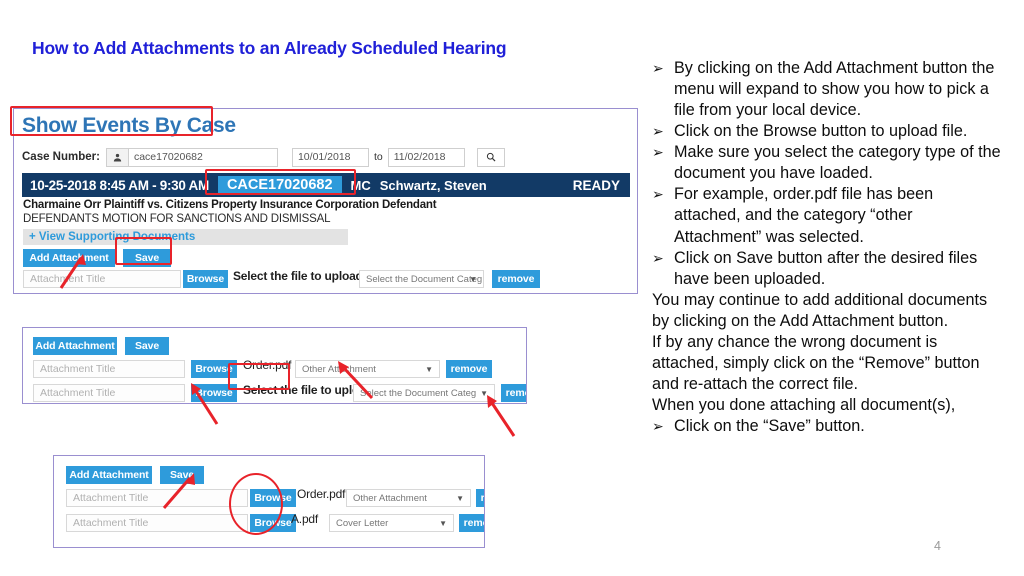 The image size is (1024, 576). Describe the element at coordinates (769, 426) in the screenshot. I see `list-item-text: Click on the “Save” button.` at that location.